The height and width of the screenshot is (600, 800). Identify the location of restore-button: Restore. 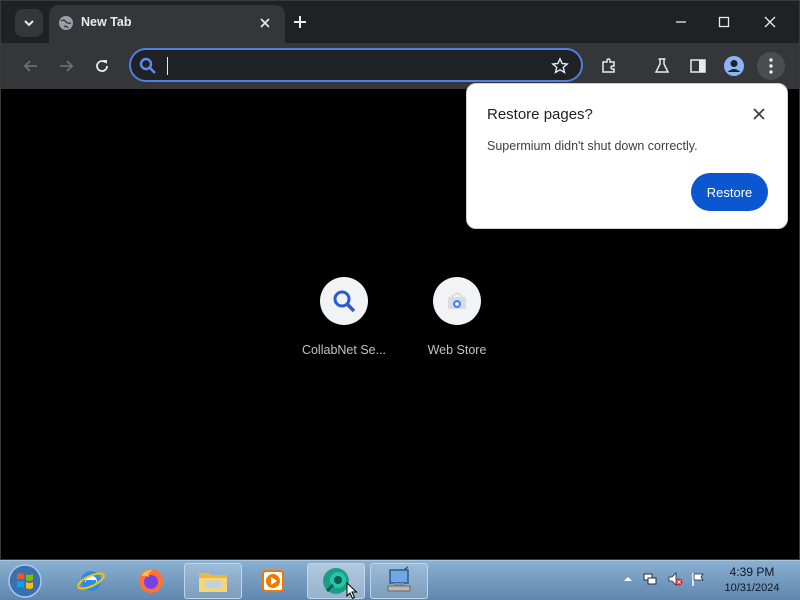
(729, 192).